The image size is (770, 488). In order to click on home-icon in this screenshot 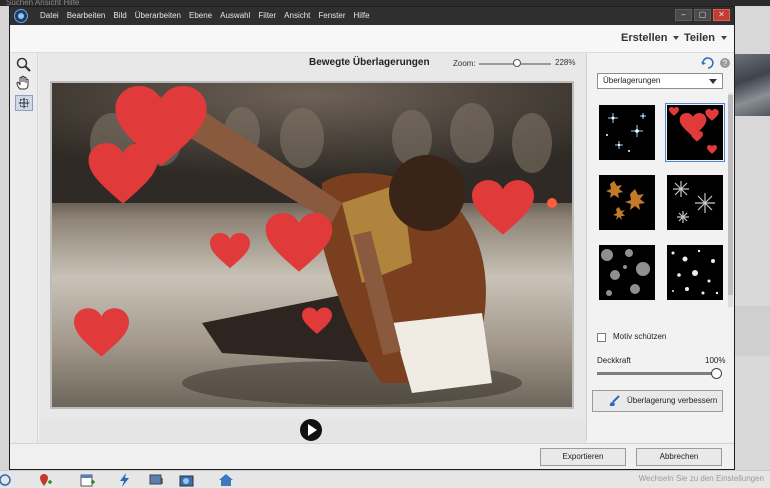, I will do `click(226, 480)`.